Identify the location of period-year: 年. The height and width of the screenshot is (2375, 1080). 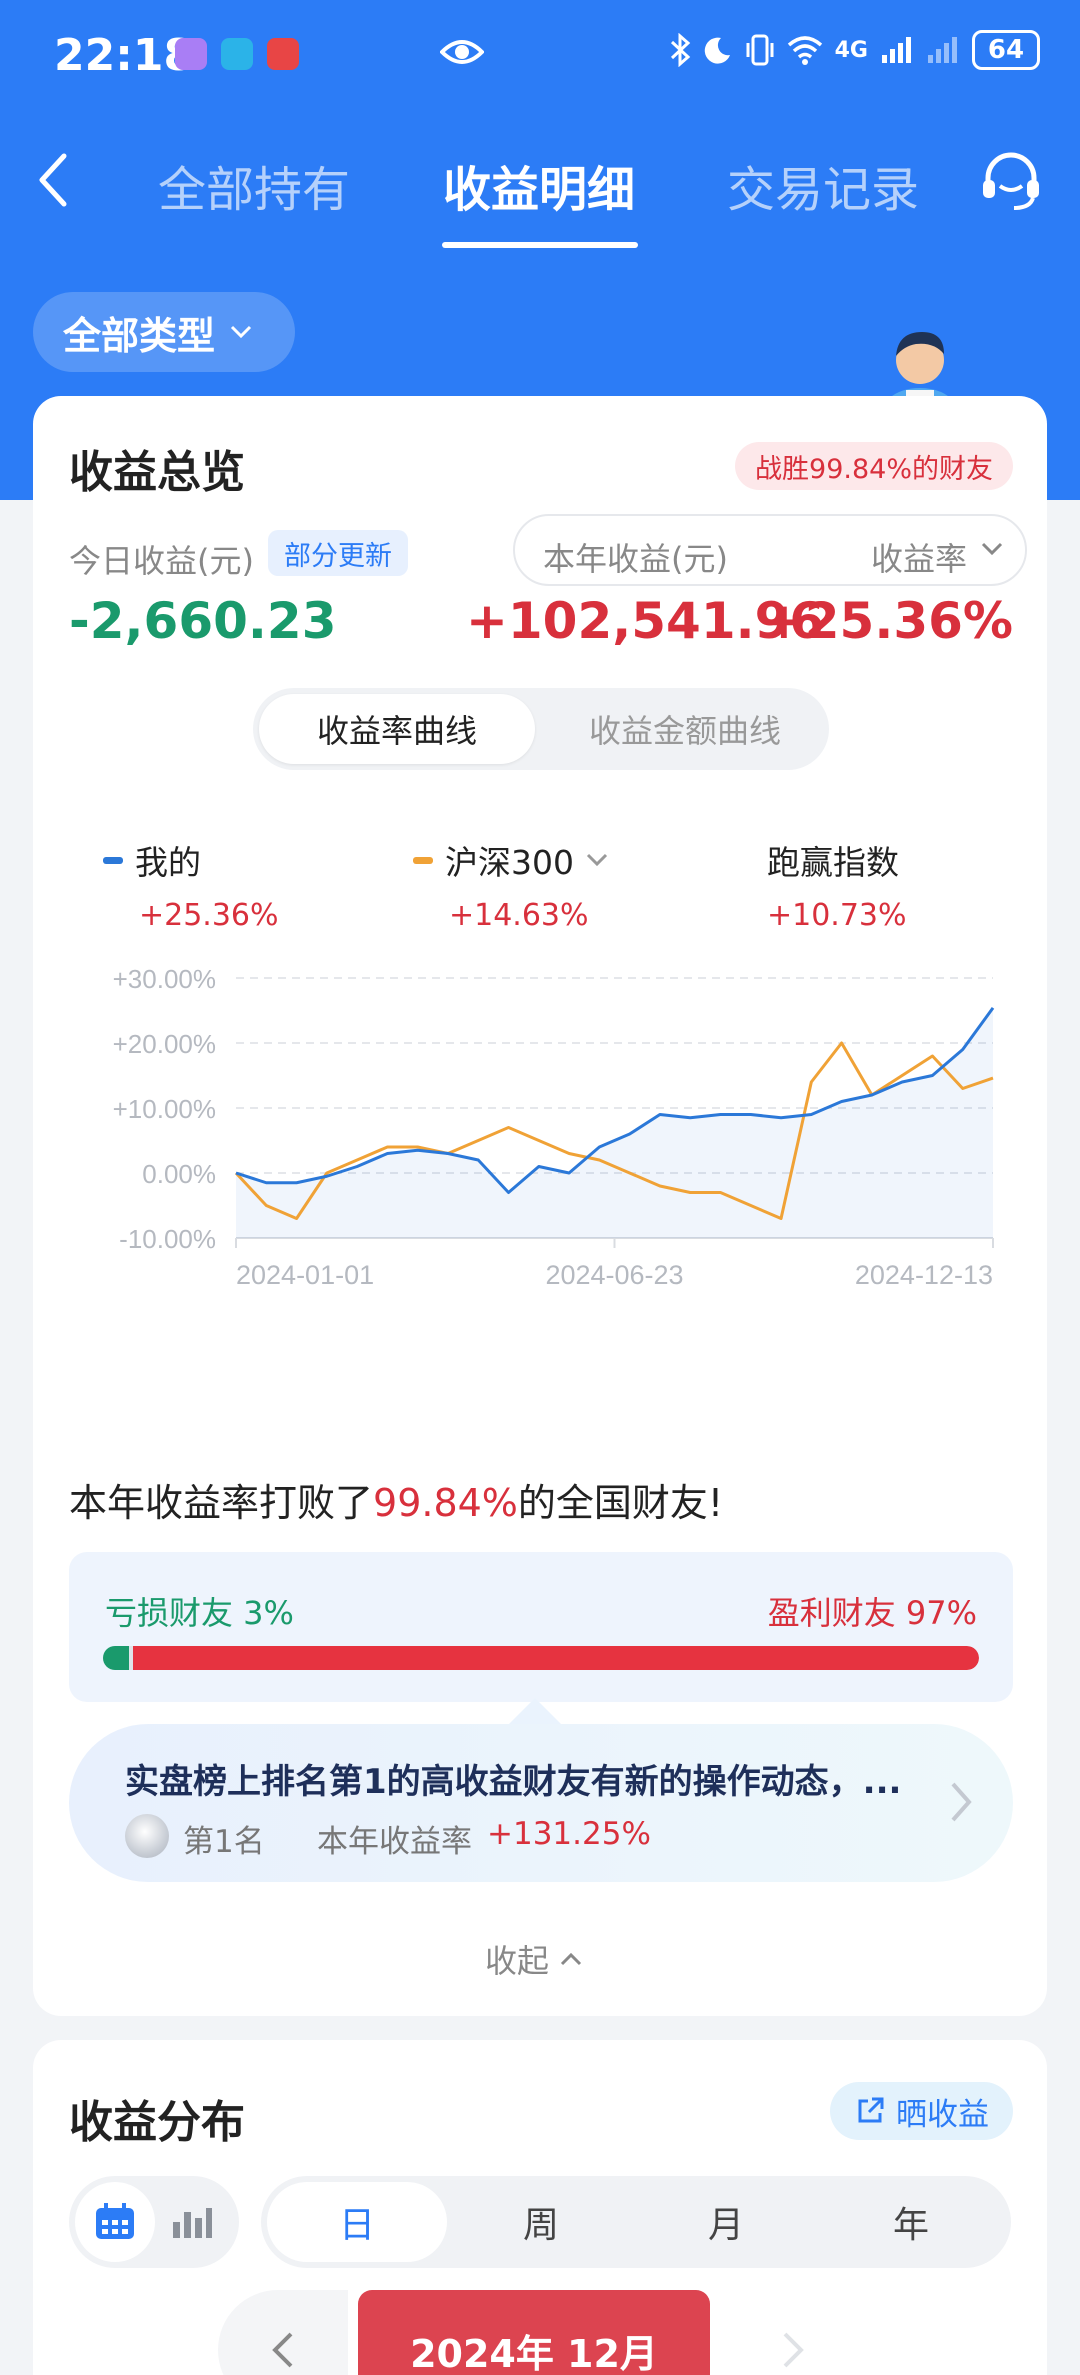
(911, 2222).